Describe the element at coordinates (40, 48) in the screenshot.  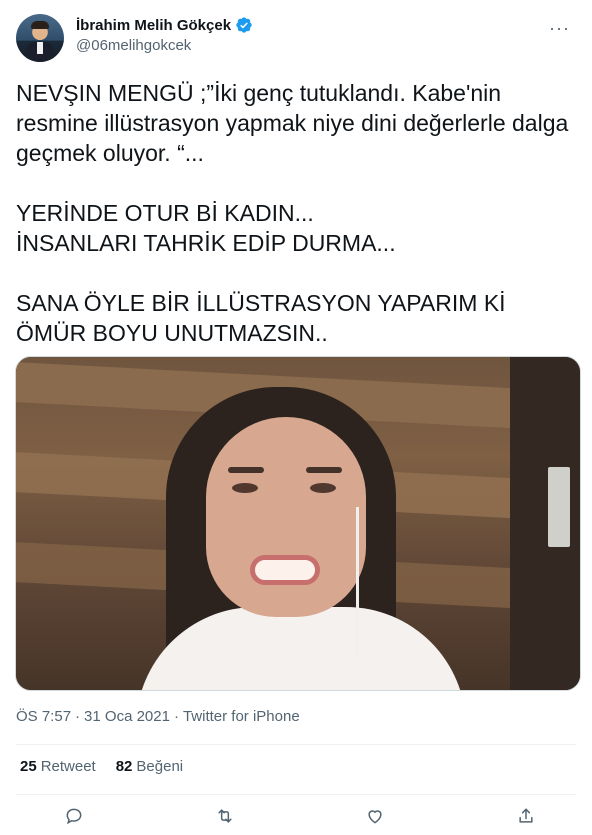
I see `avatar-shirt` at that location.